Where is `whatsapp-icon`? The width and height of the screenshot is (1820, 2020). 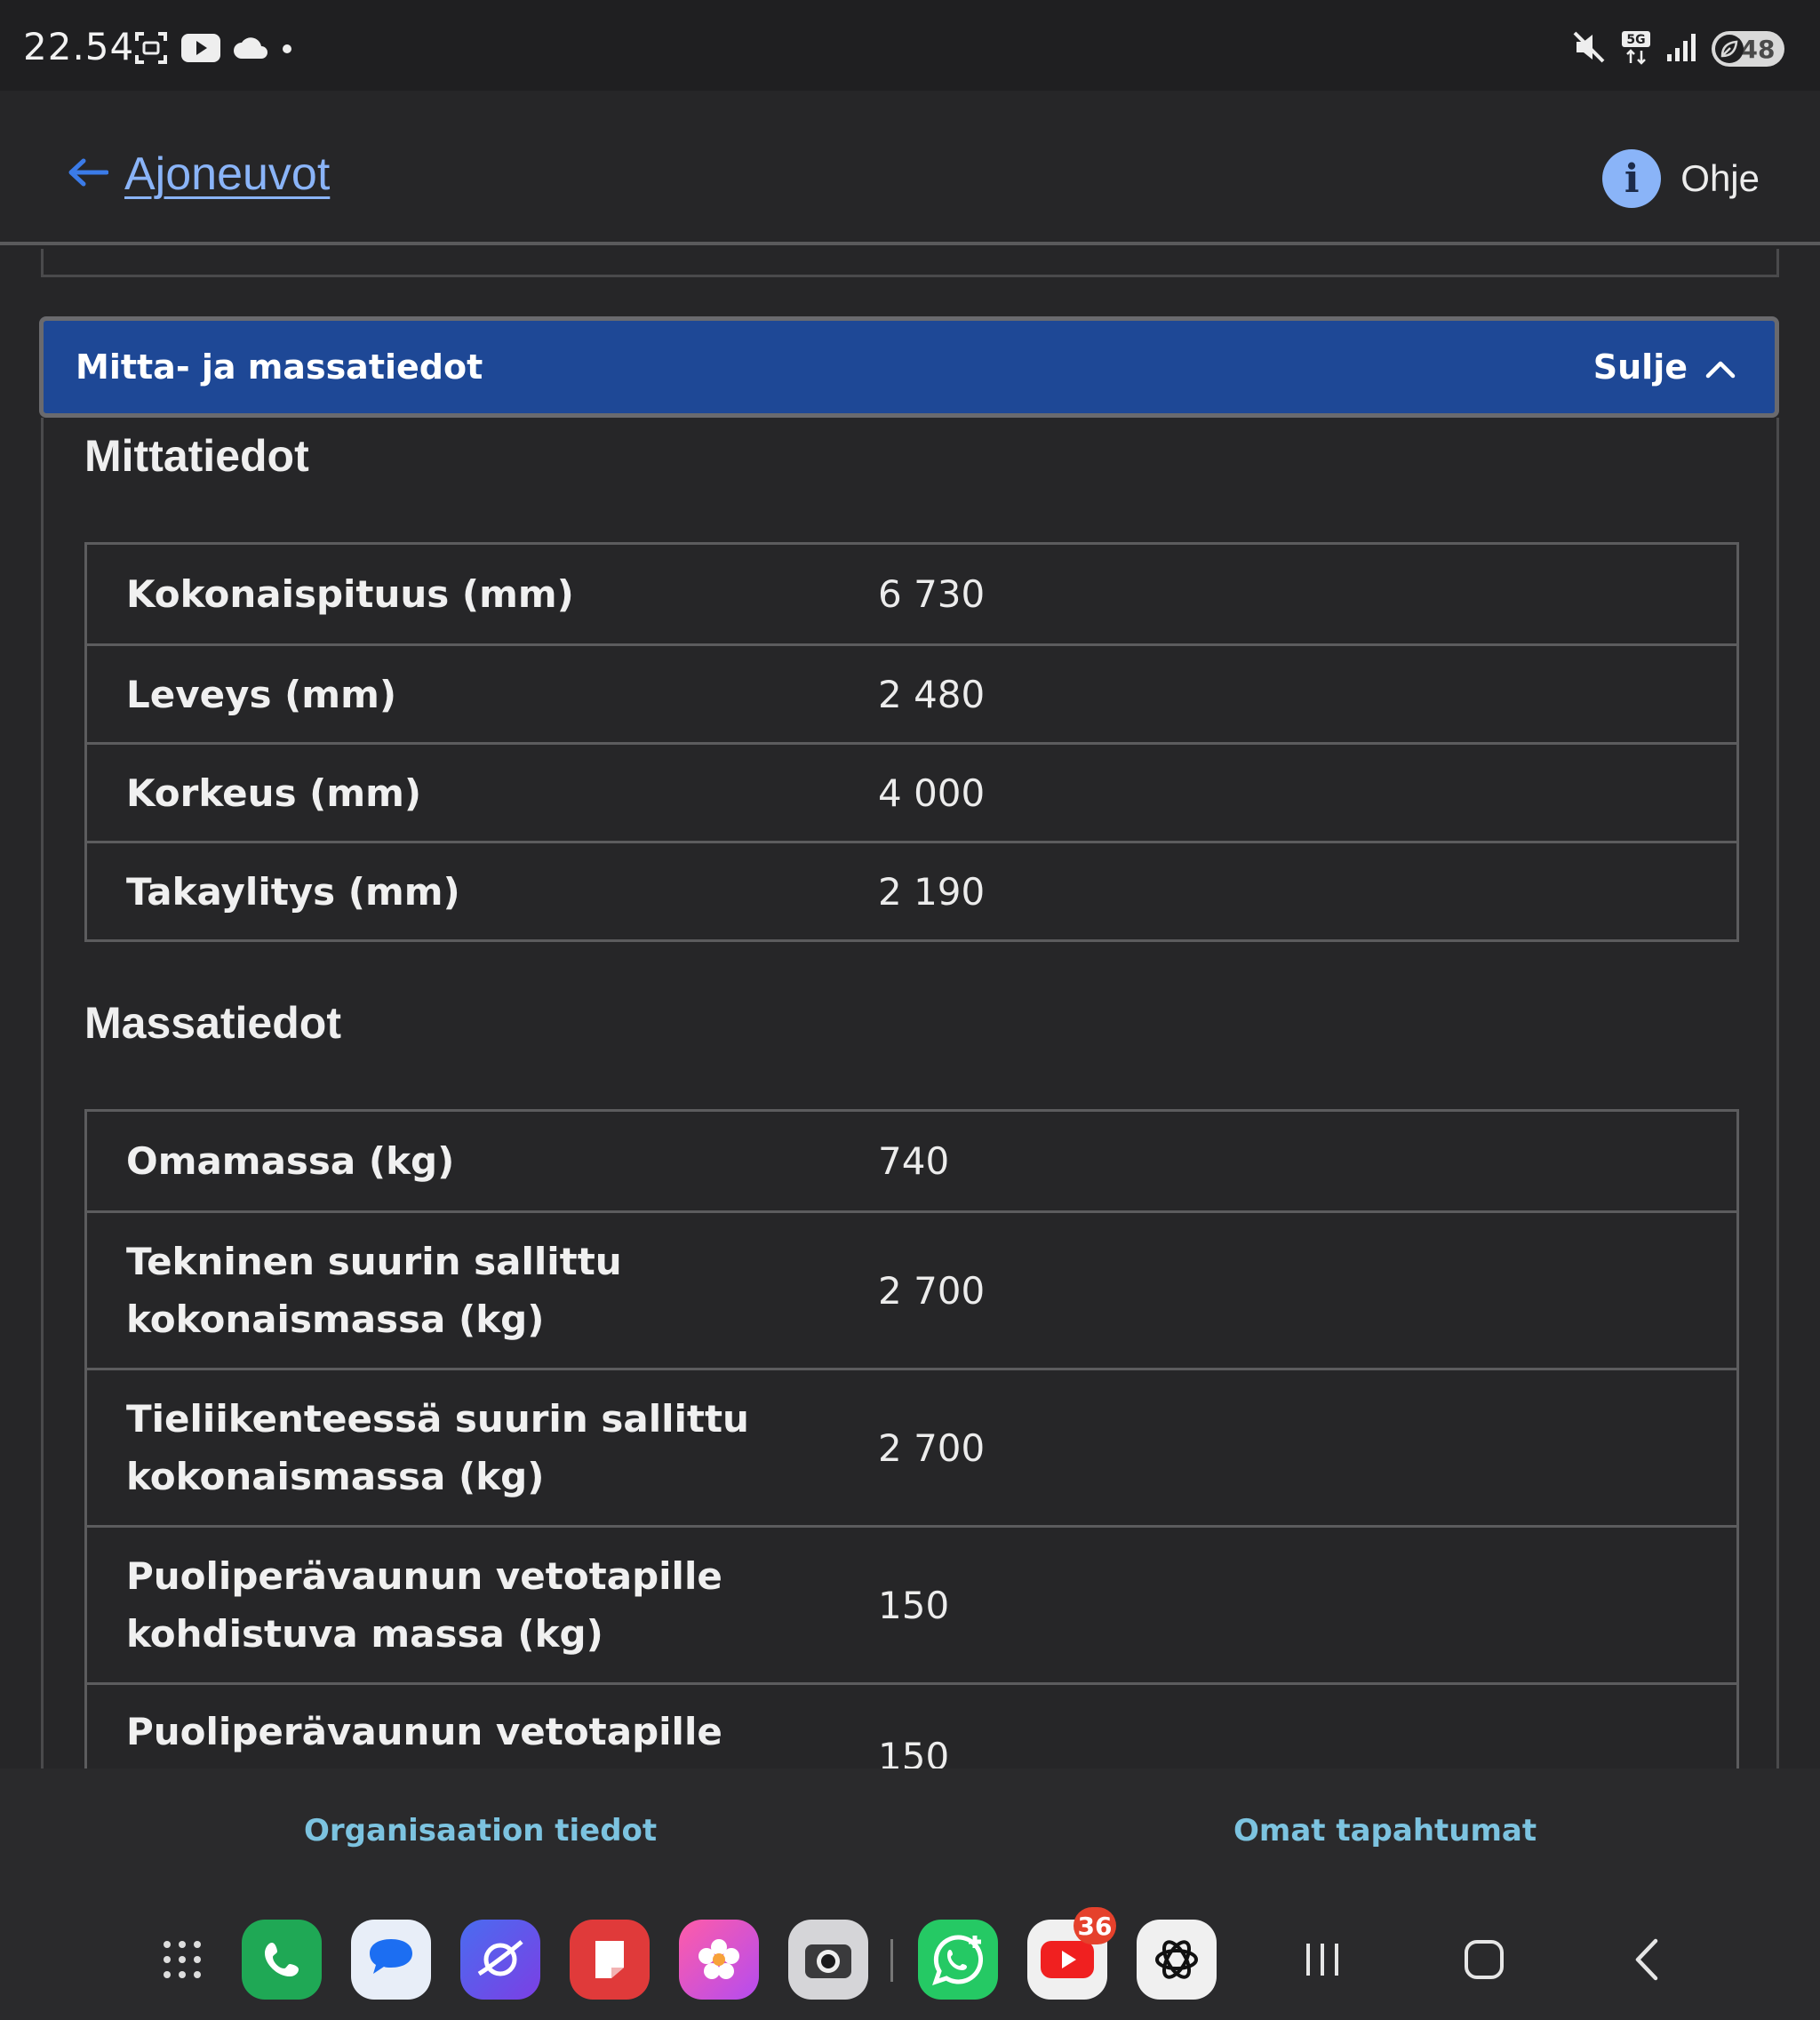
whatsapp-icon is located at coordinates (958, 1960).